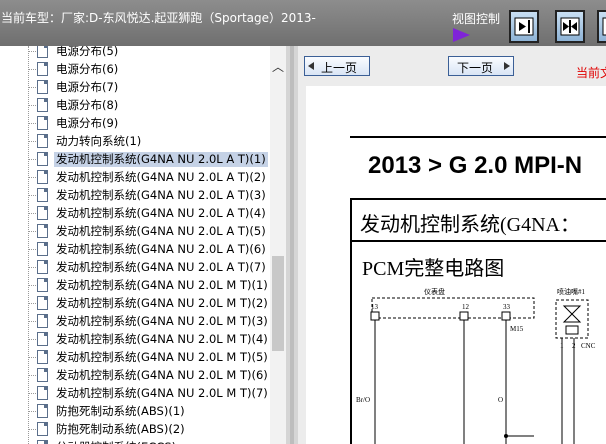 This screenshot has width=606, height=444. I want to click on current-vehicle-label: 当前车型：厂家:D-东风悦达.起亚狮跑（Sportage）2013-, so click(158, 18).